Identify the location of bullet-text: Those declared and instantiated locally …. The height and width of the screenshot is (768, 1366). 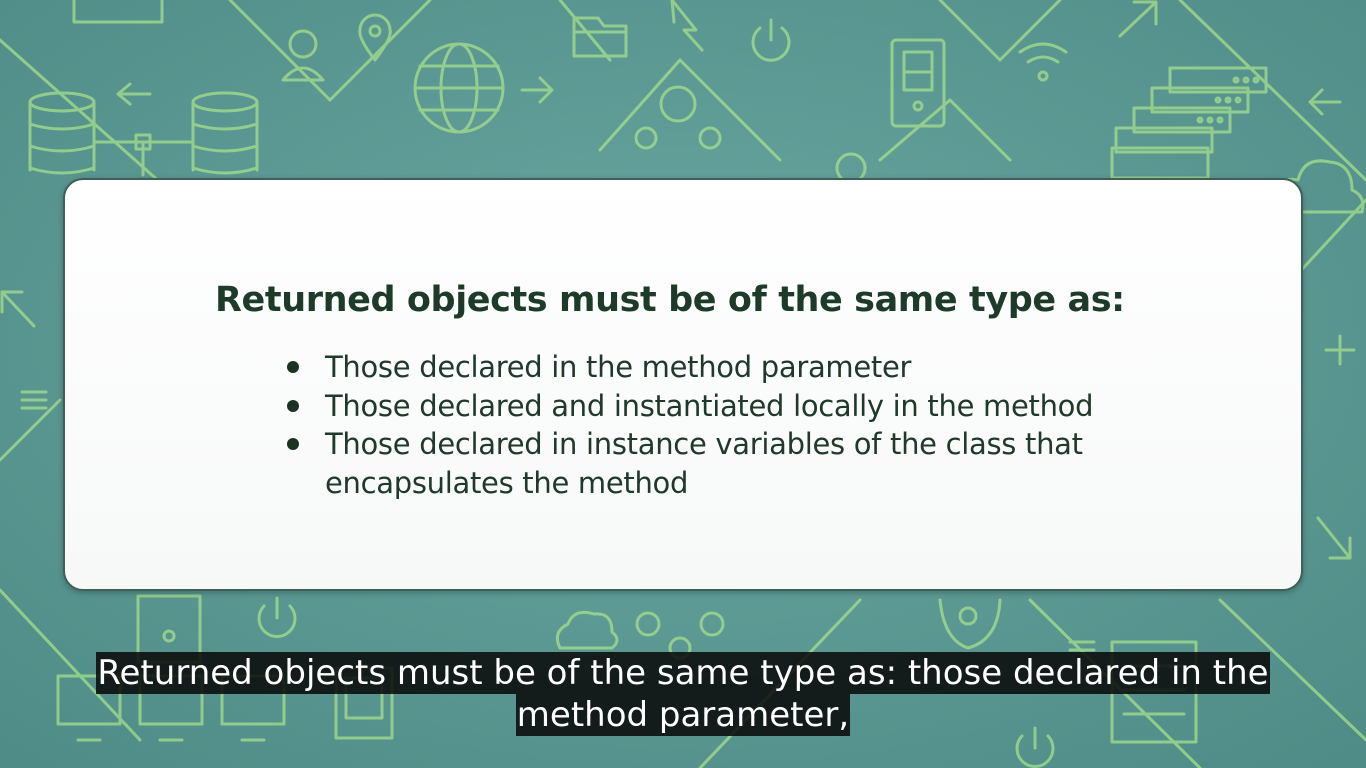
(709, 405).